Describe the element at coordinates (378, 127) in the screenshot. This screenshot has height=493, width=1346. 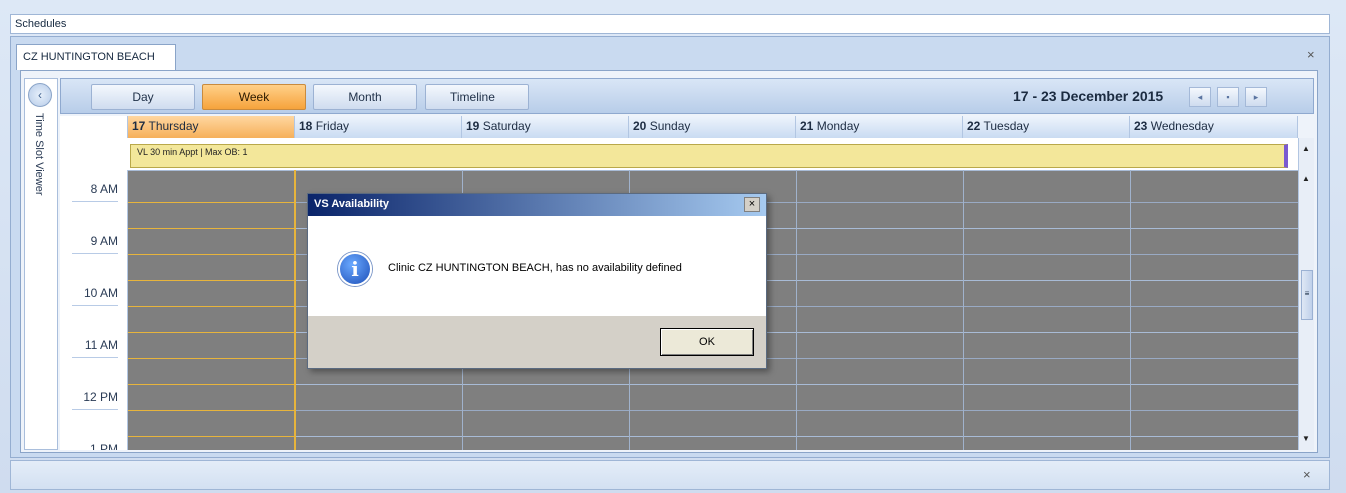
I see `day-header-friday: 18 Friday` at that location.